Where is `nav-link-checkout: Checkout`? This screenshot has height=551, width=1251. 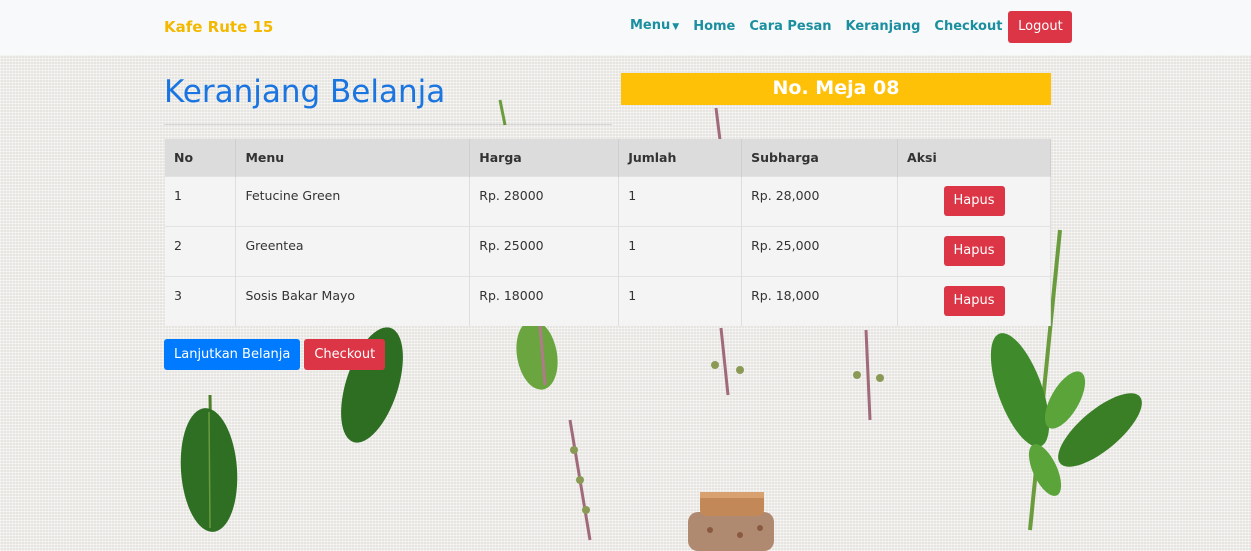 nav-link-checkout: Checkout is located at coordinates (968, 27).